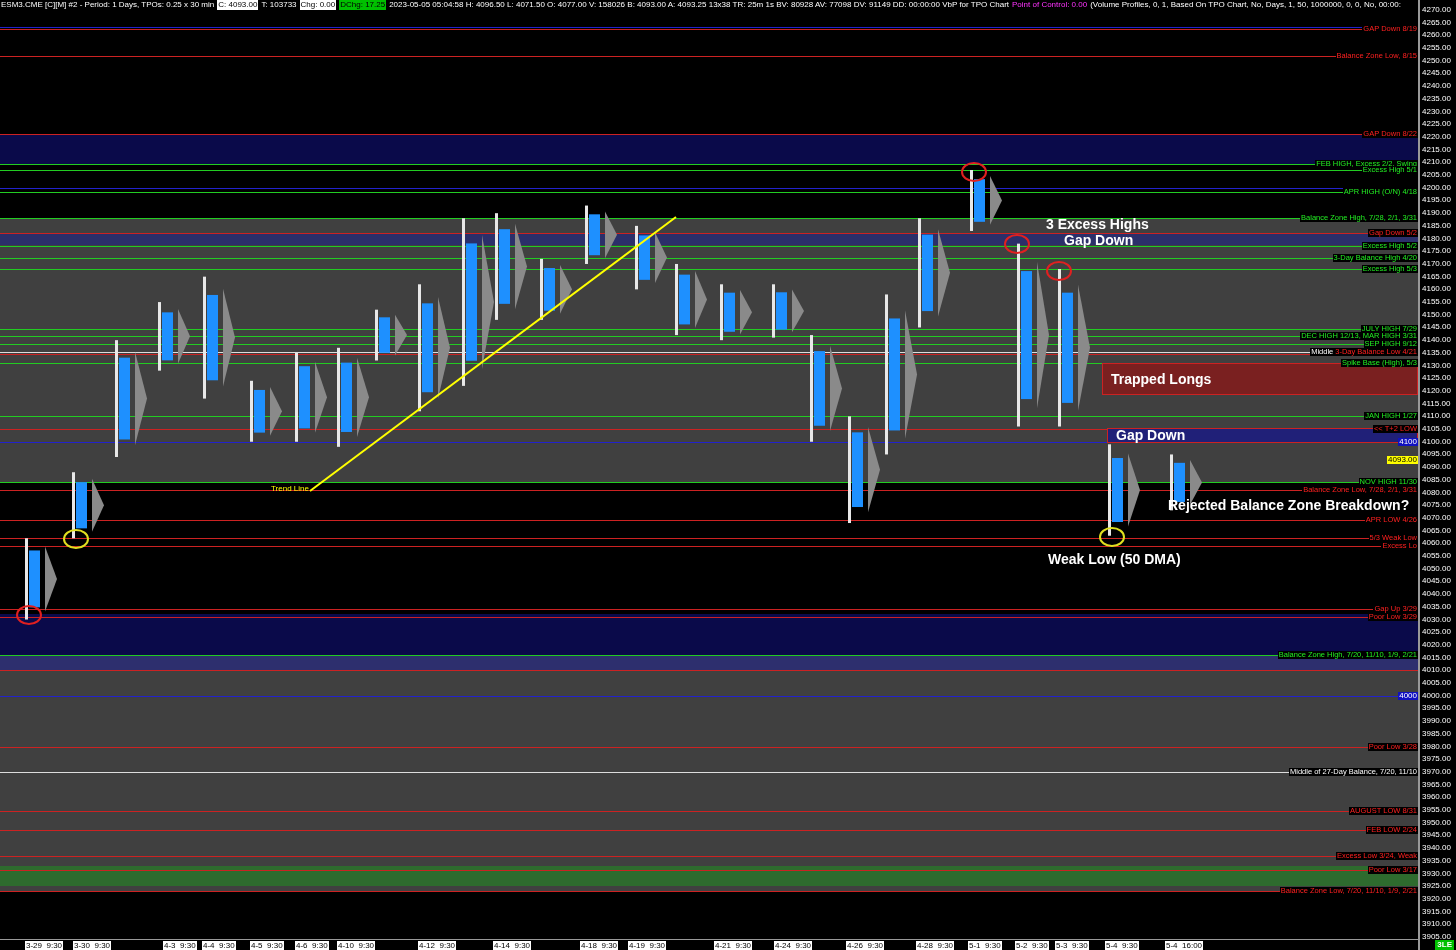 Image resolution: width=1456 pixels, height=950 pixels. What do you see at coordinates (1436, 822) in the screenshot?
I see `axis-tick-label: 3950.00` at bounding box center [1436, 822].